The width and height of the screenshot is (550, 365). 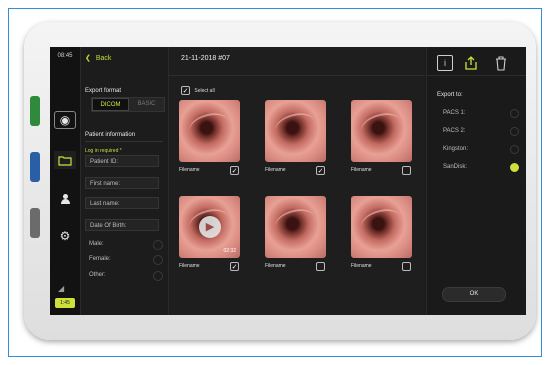 What do you see at coordinates (35, 111) in the screenshot?
I see `side-button-green` at bounding box center [35, 111].